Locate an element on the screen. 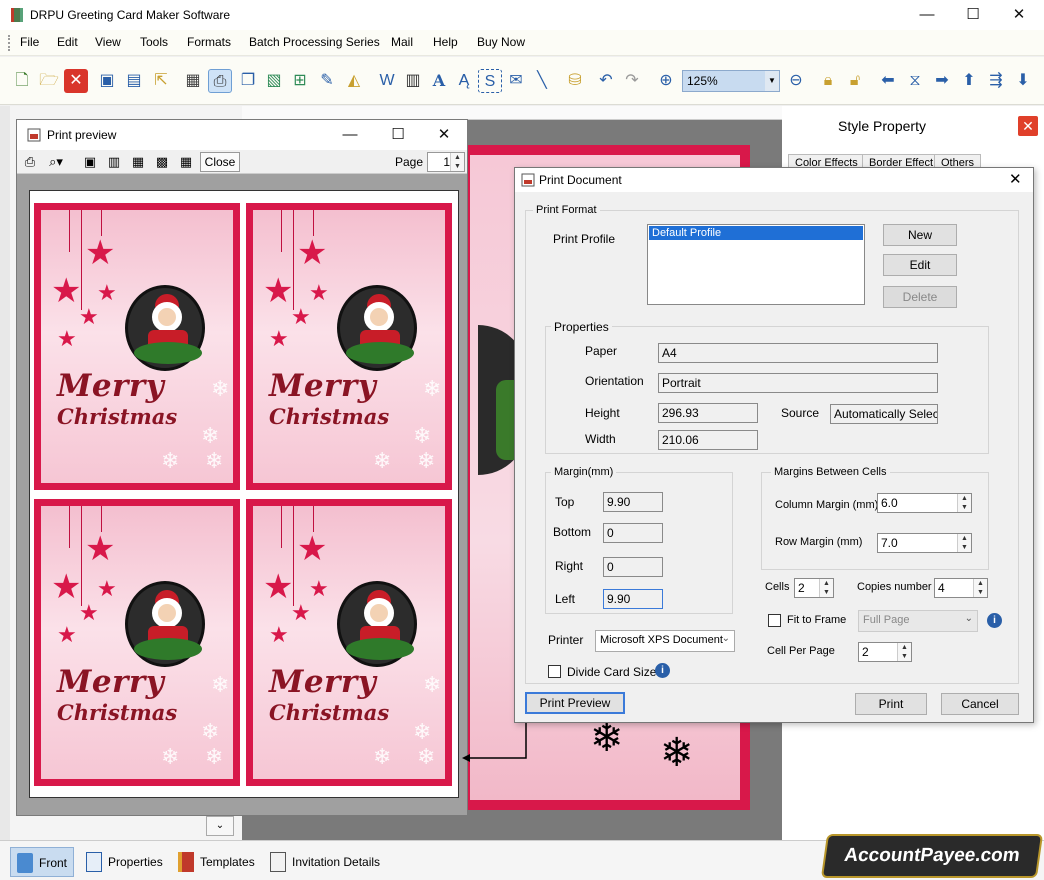 This screenshot has width=1044, height=880. pp-close-button: ✕ is located at coordinates (444, 135).